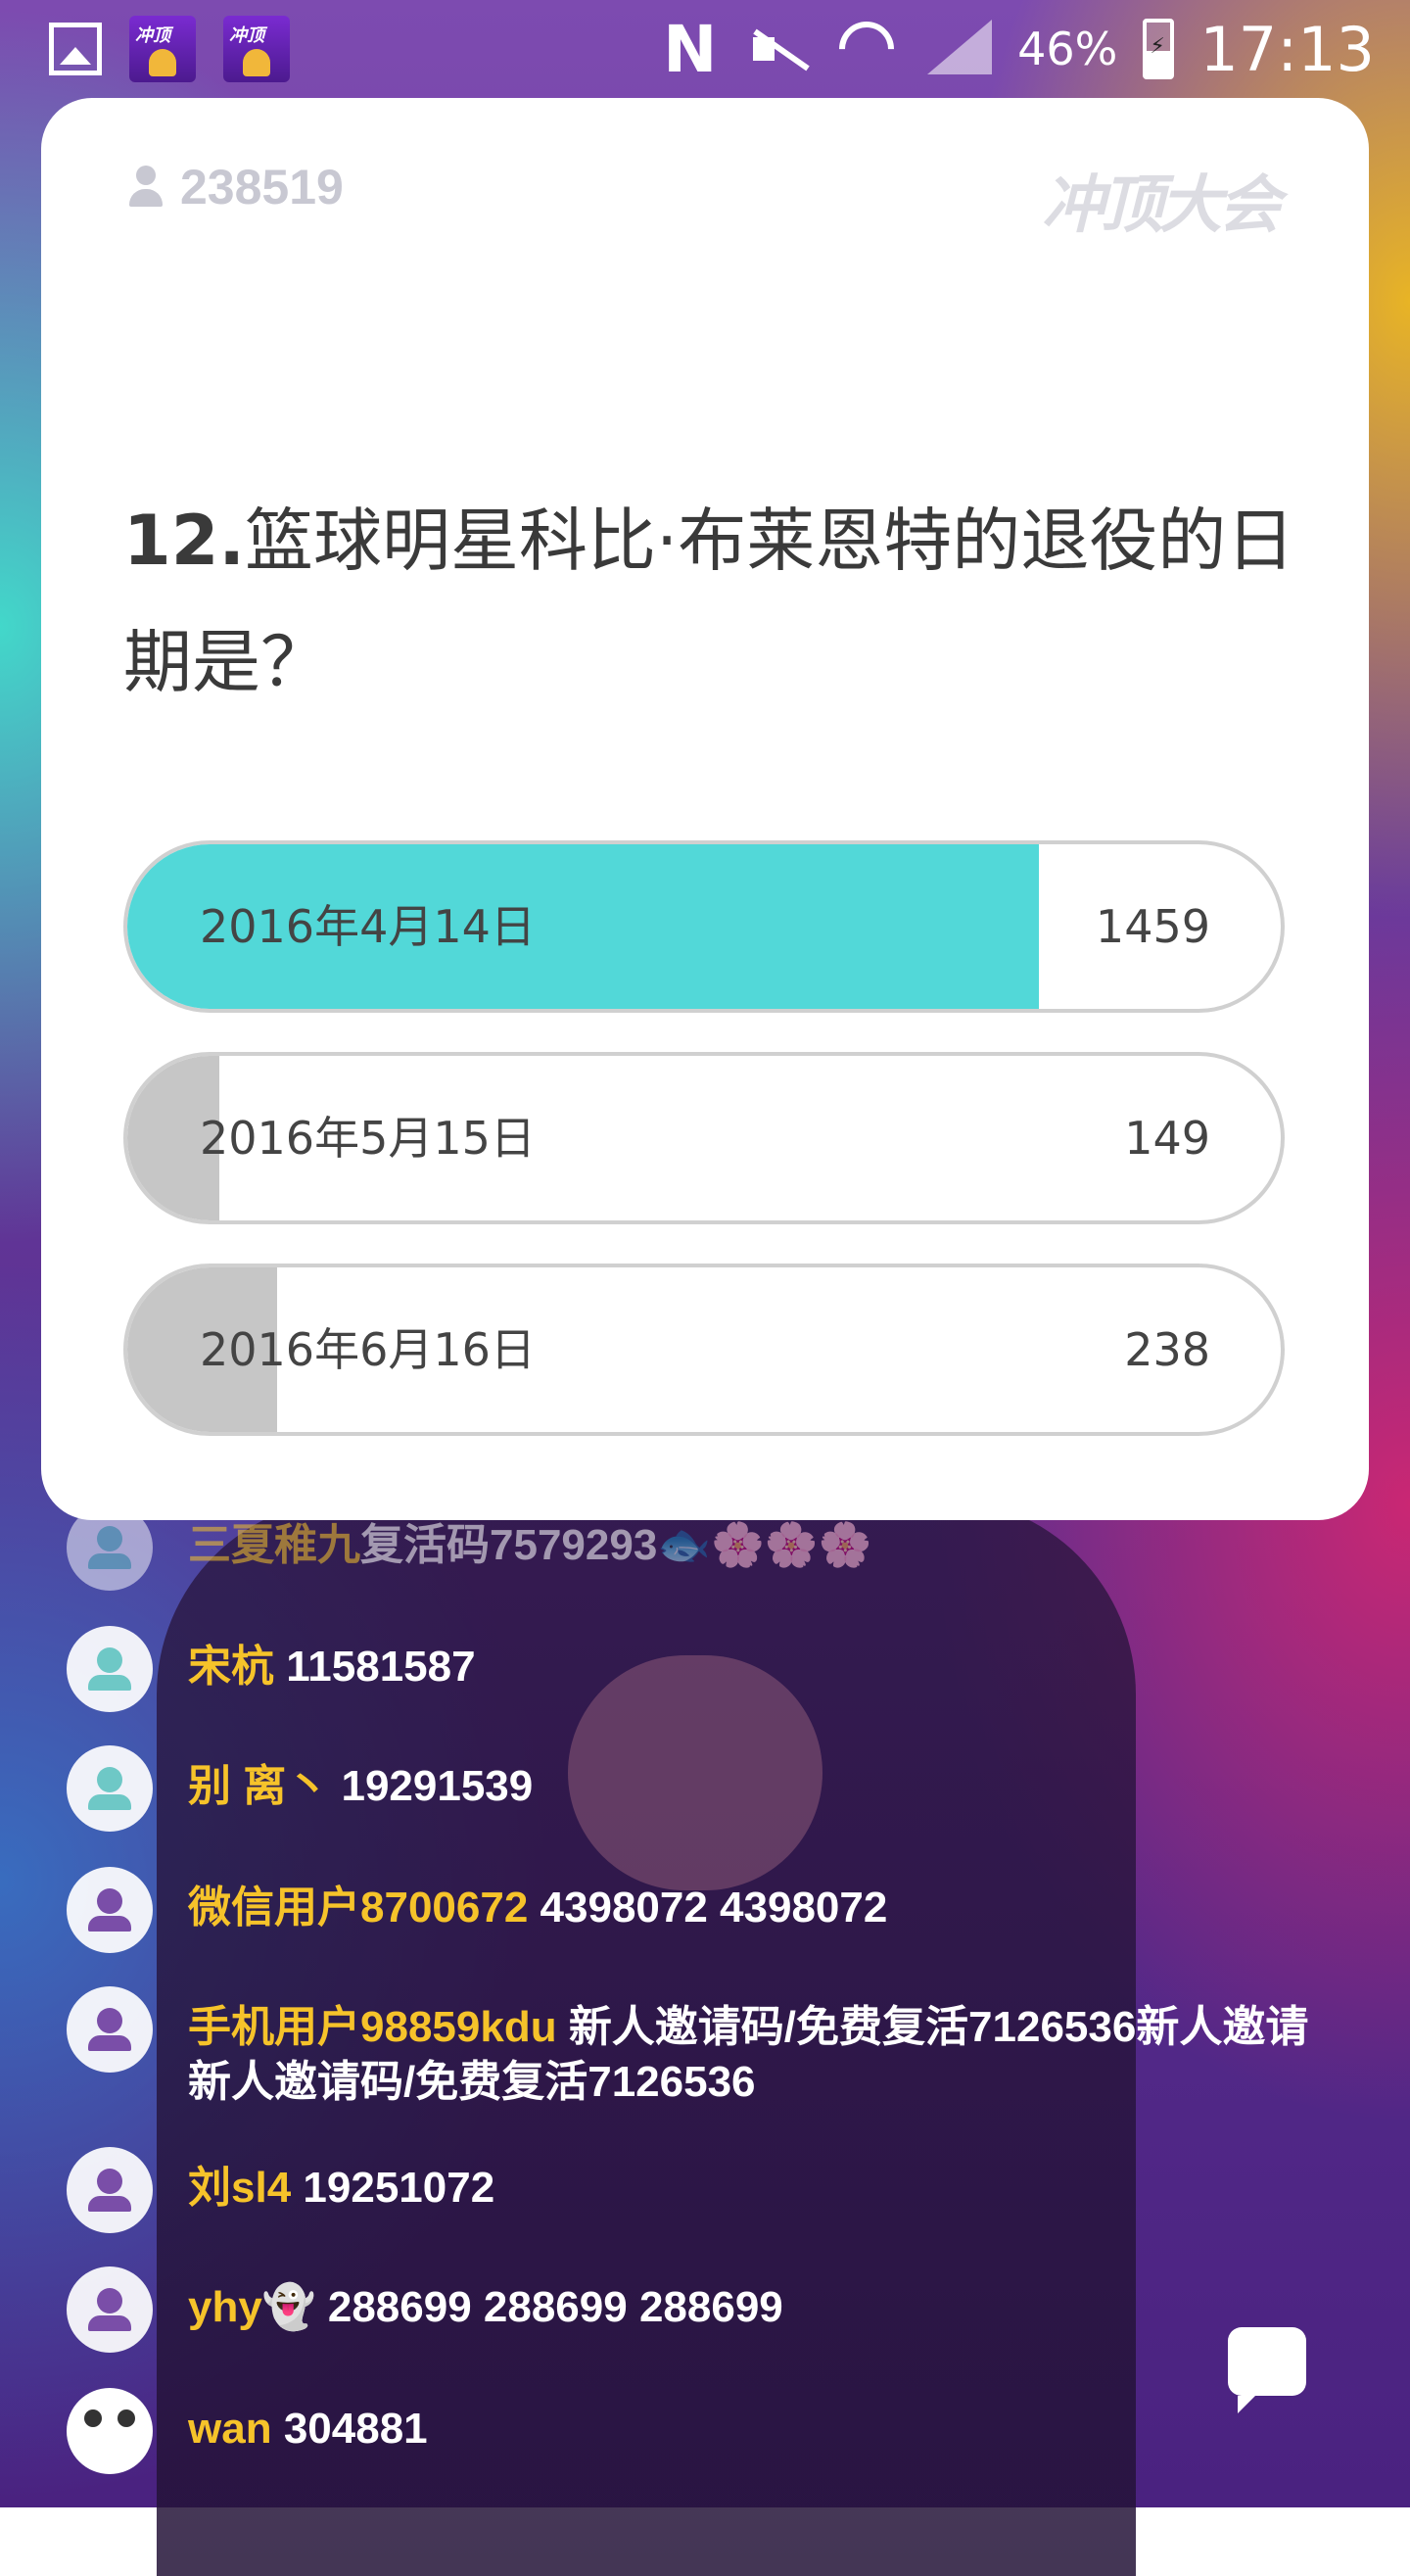  What do you see at coordinates (372, 2027) in the screenshot?
I see `chat-username: 手机用户98859kdu` at bounding box center [372, 2027].